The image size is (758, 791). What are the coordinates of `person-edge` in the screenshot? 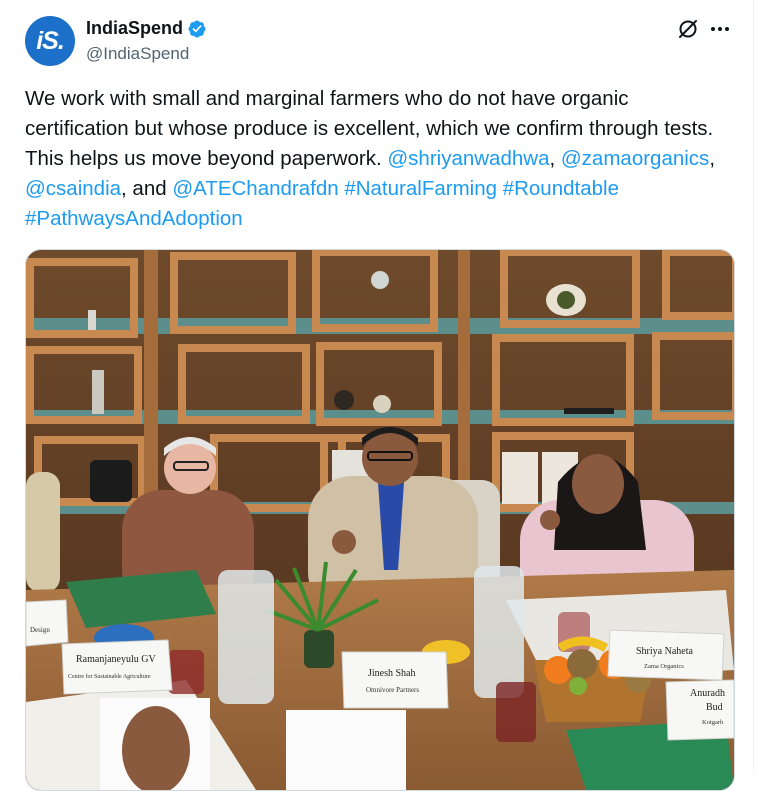 It's located at (43, 532).